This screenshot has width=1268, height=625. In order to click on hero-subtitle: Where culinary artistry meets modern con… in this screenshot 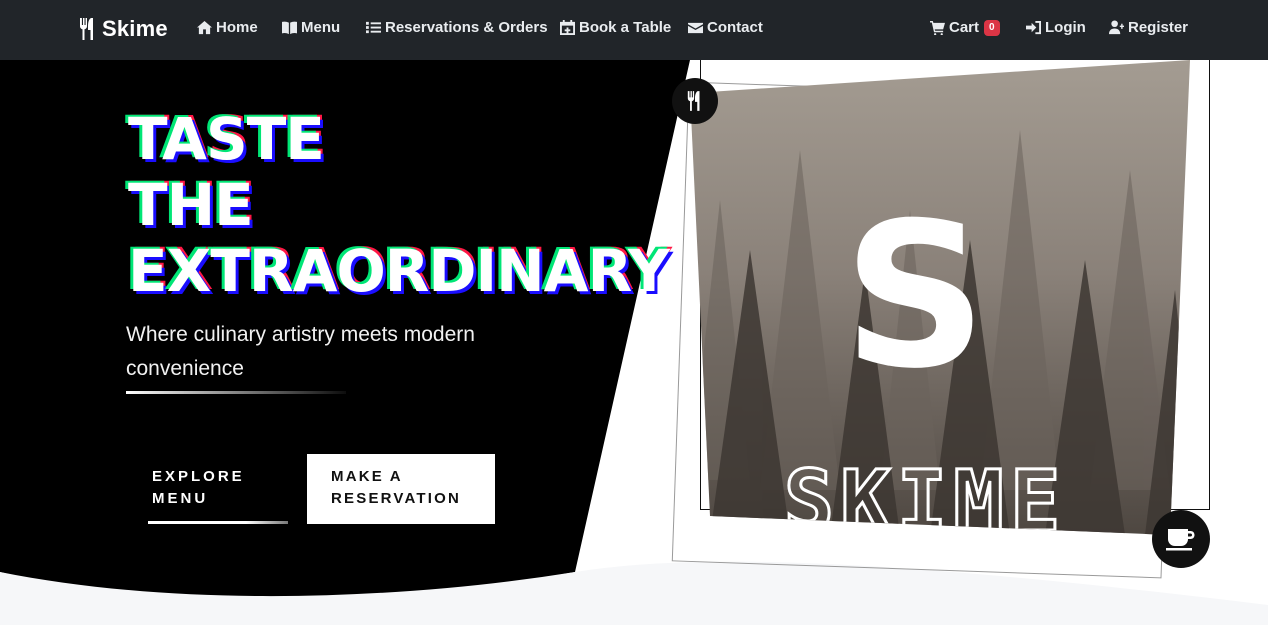, I will do `click(300, 351)`.